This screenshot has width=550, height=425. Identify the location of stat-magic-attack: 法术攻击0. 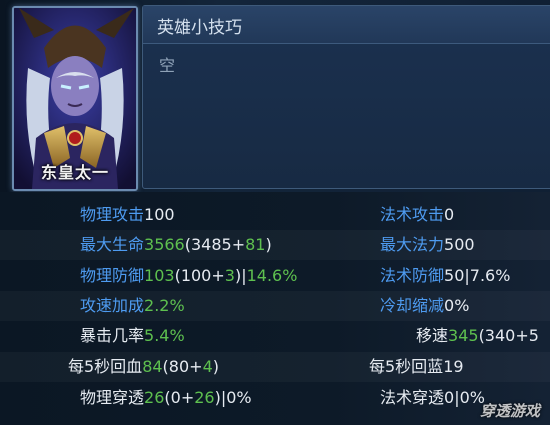
(417, 215).